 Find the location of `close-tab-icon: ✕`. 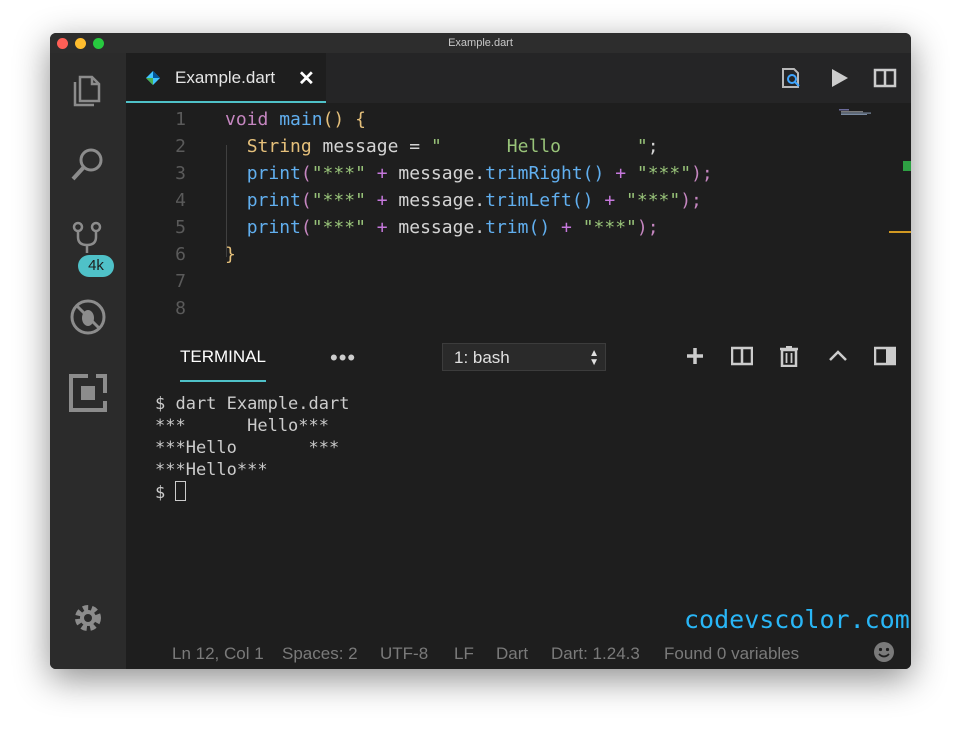

close-tab-icon: ✕ is located at coordinates (306, 78).